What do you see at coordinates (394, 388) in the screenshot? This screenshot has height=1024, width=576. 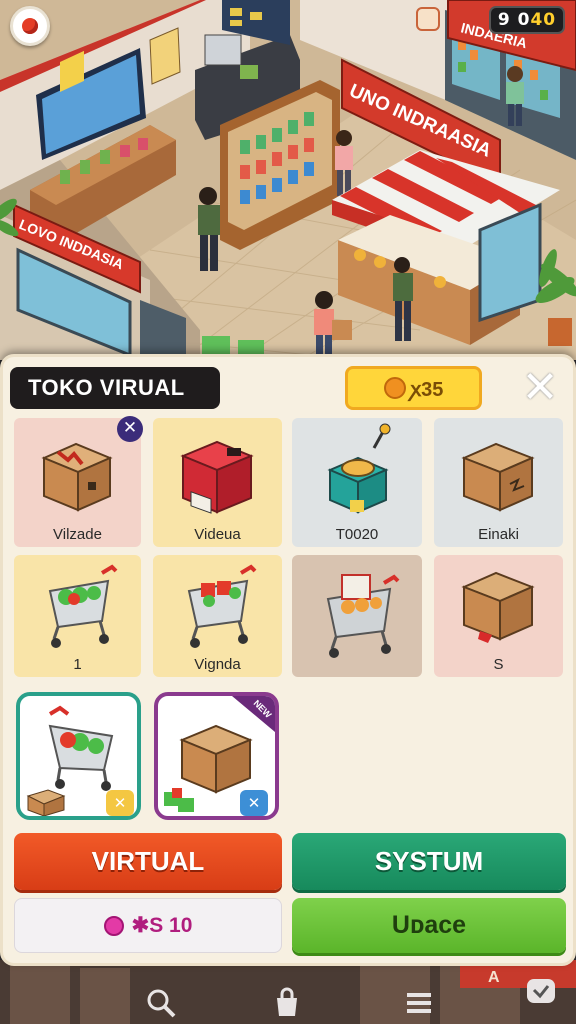 I see `coin-icon` at bounding box center [394, 388].